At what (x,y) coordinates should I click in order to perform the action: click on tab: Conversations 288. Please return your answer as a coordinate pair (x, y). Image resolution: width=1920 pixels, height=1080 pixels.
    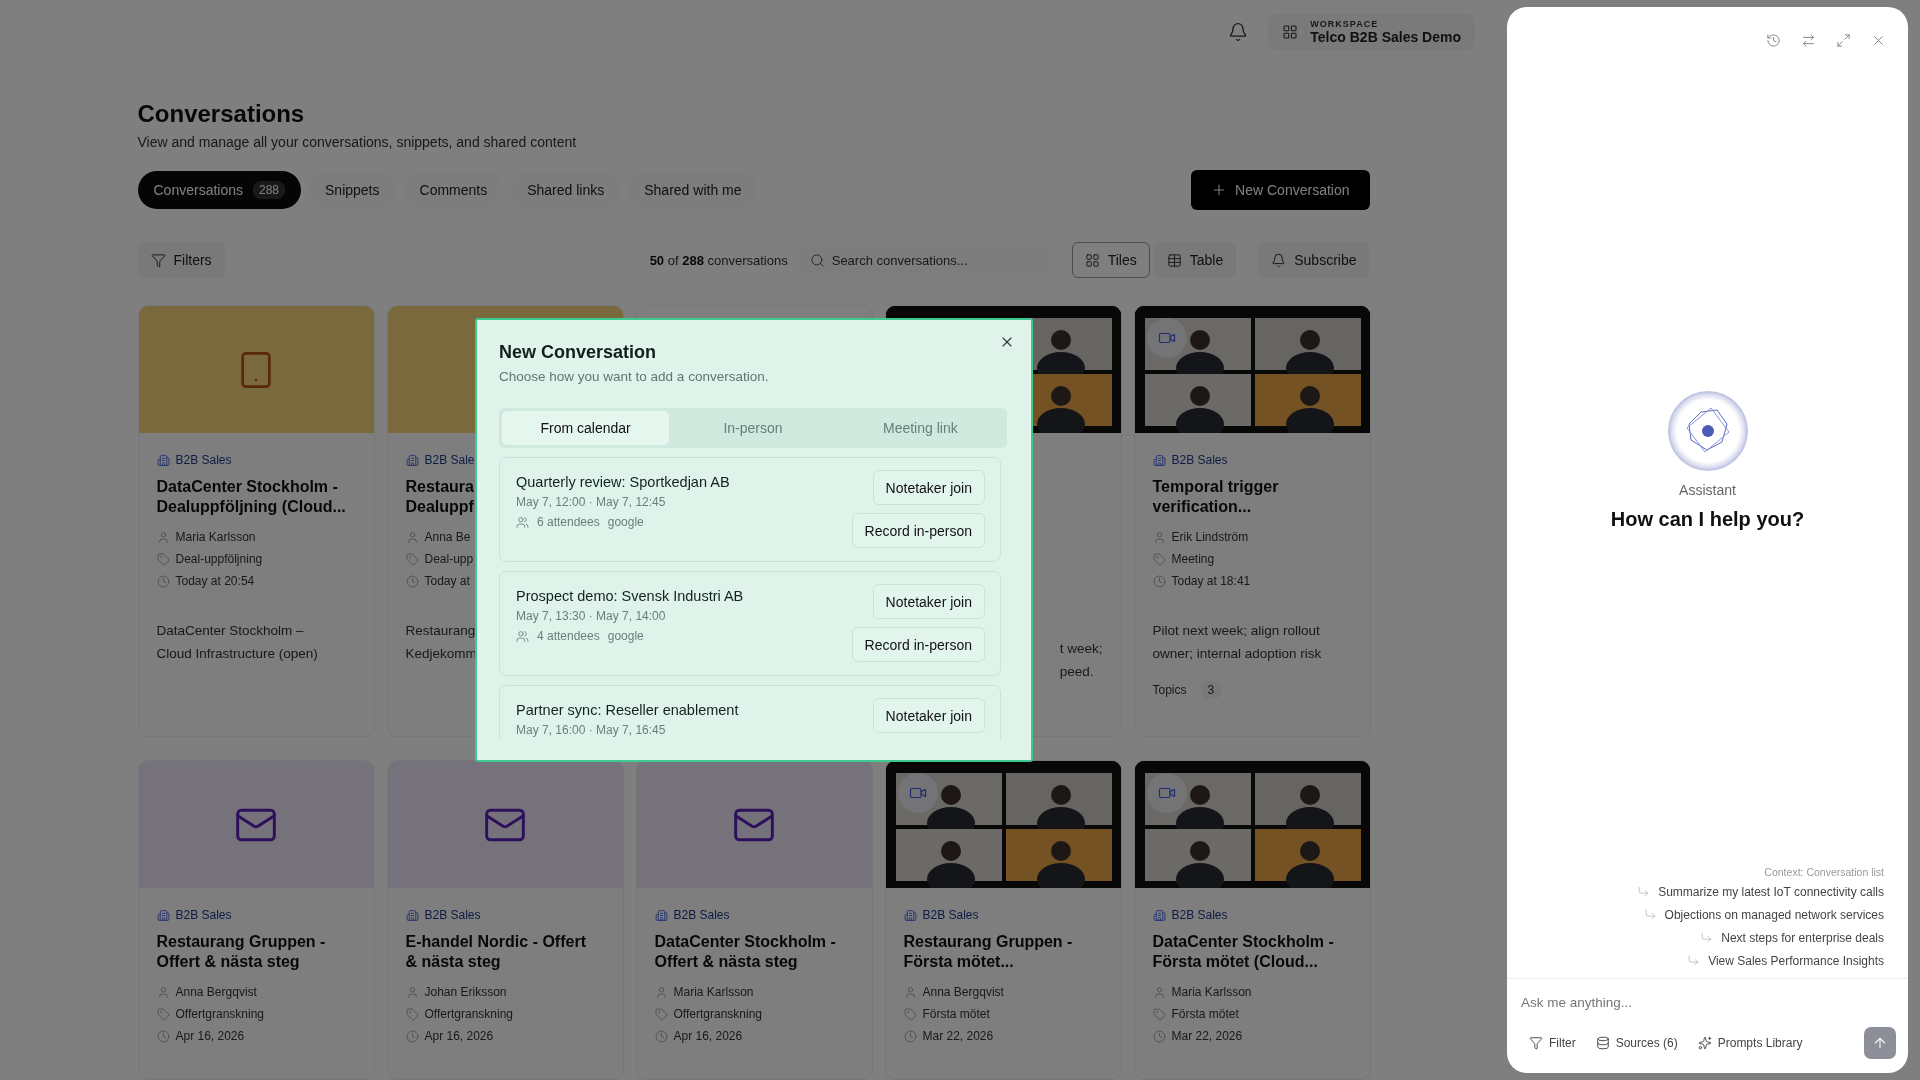
    Looking at the image, I should click on (219, 190).